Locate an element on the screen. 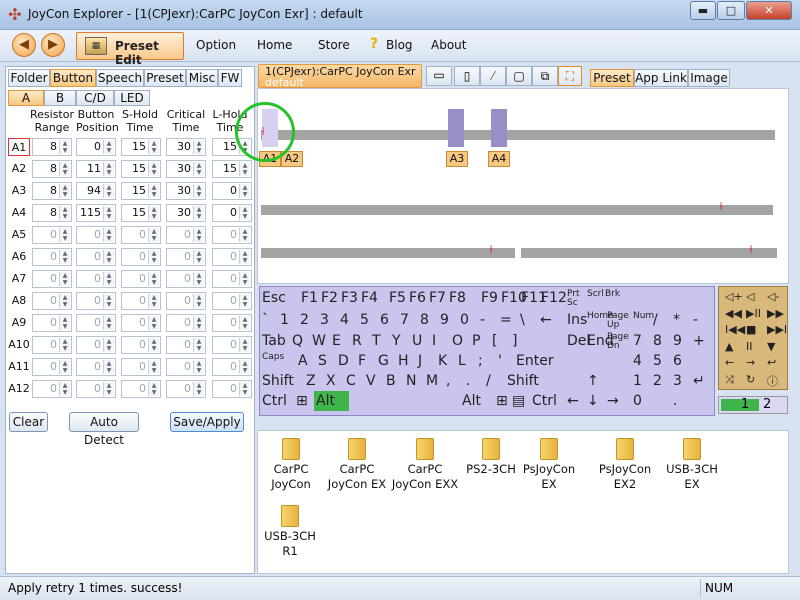 This screenshot has height=600, width=800. subtab-cd: C/D is located at coordinates (95, 98).